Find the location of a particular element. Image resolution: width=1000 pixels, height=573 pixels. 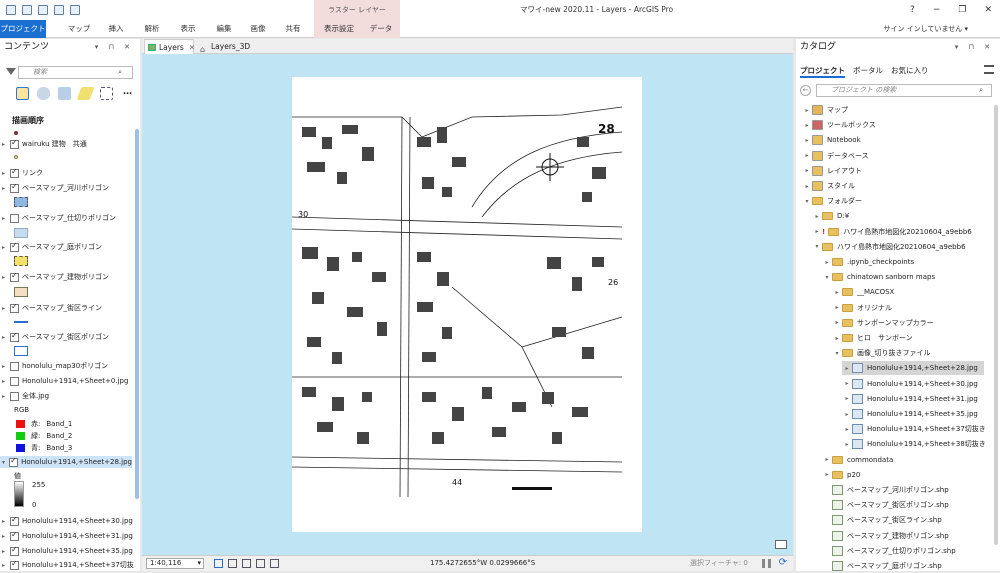

layer-item: ▸ベースマップ_街区ポリゴン is located at coordinates (55, 337).